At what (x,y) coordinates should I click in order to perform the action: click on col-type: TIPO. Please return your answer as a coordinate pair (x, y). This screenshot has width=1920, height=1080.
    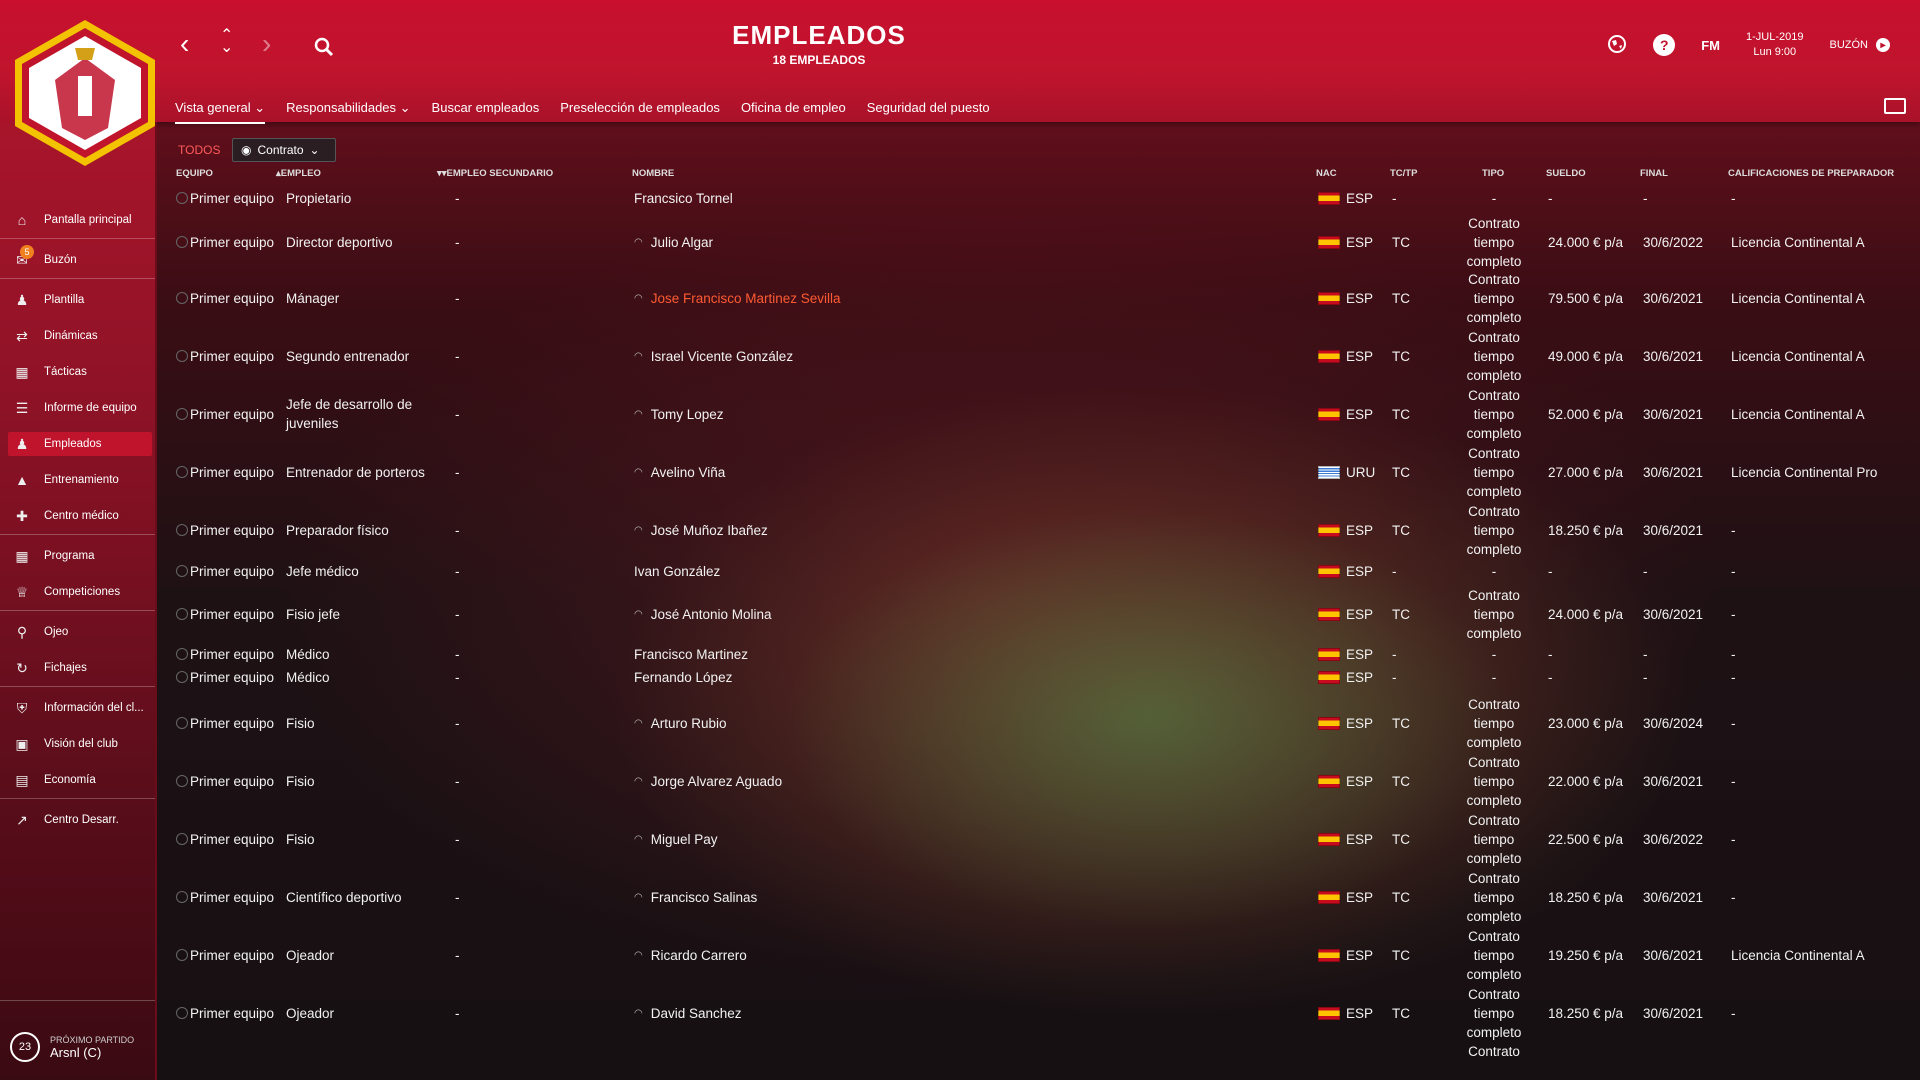
    Looking at the image, I should click on (1493, 173).